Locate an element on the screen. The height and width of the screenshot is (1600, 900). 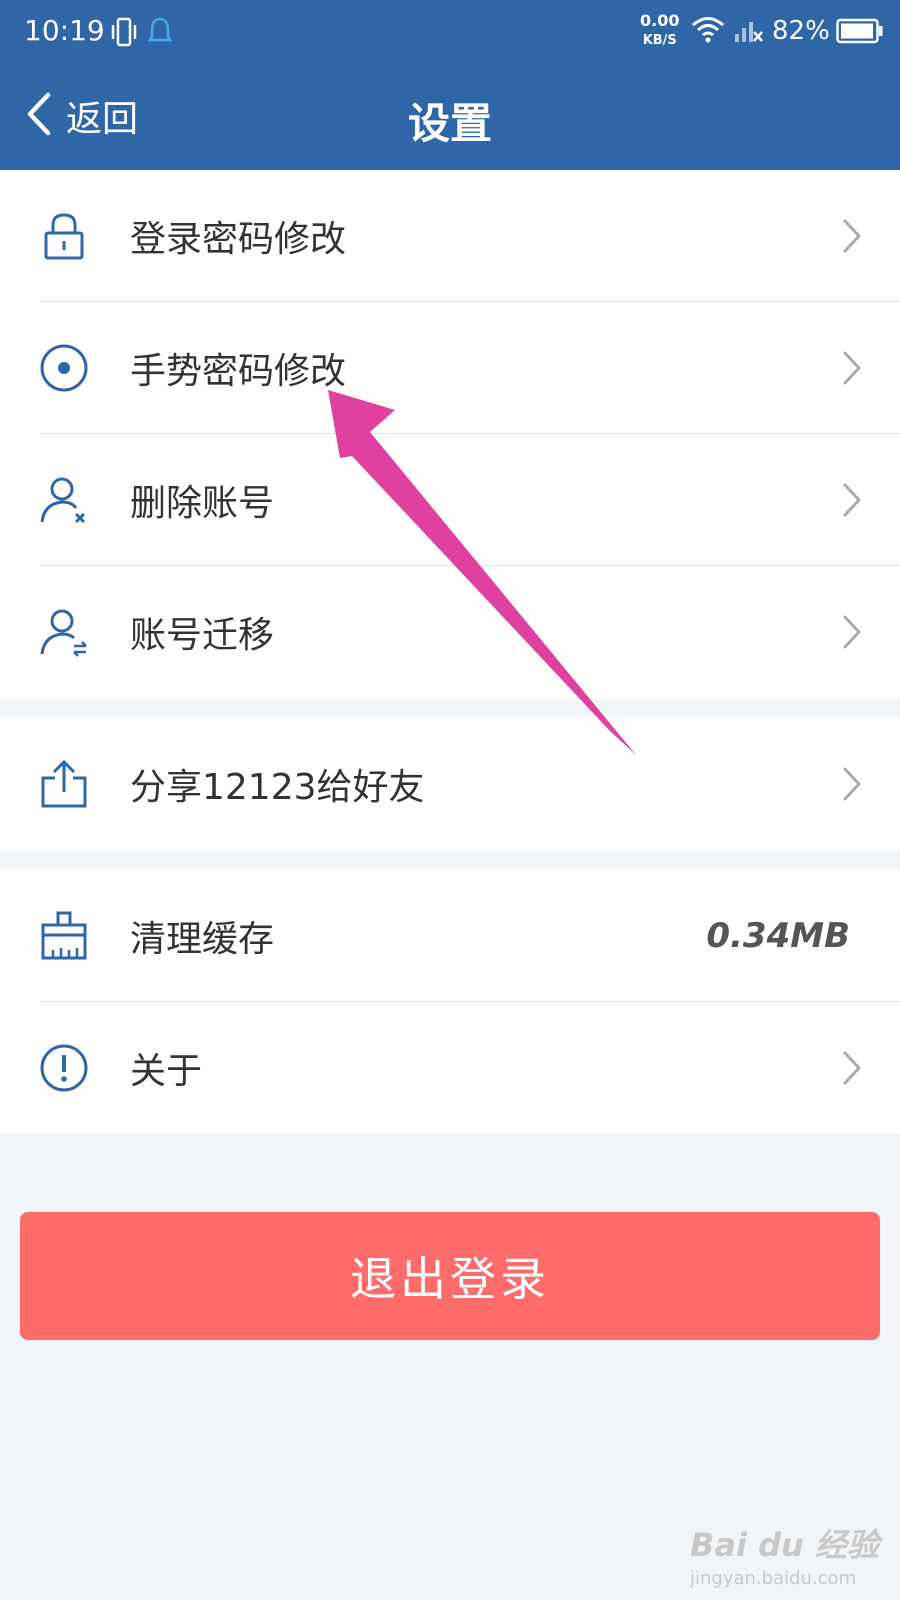
brush-icon is located at coordinates (64, 936).